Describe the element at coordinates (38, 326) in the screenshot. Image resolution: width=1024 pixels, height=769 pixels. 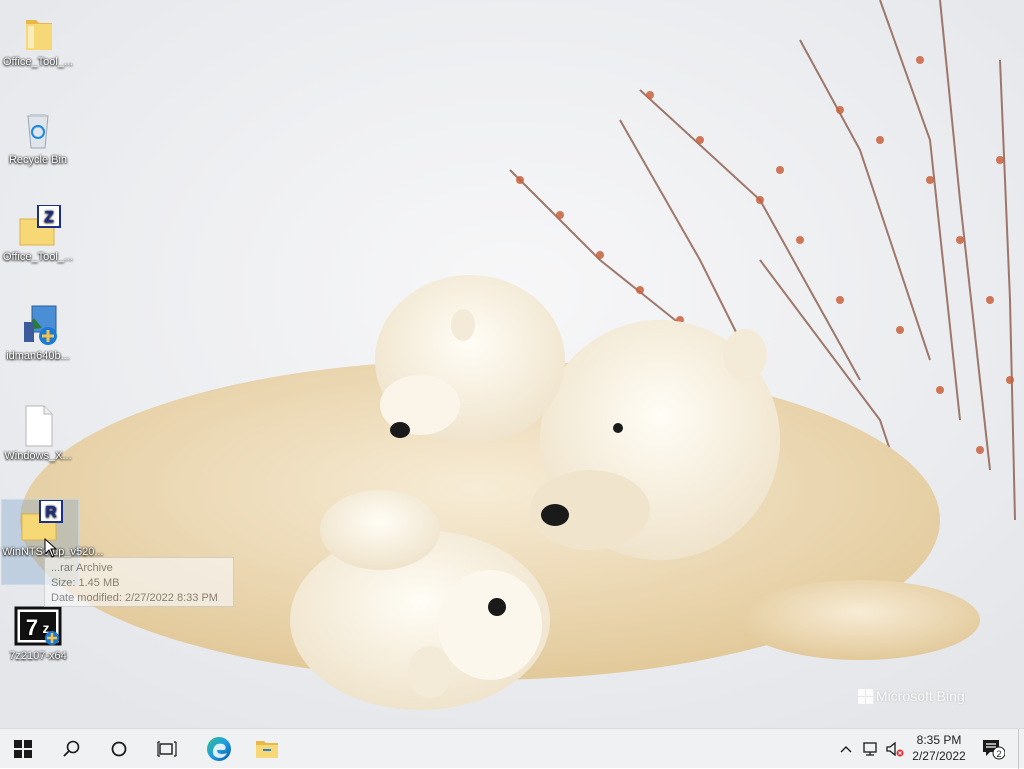
I see `installer-icon` at that location.